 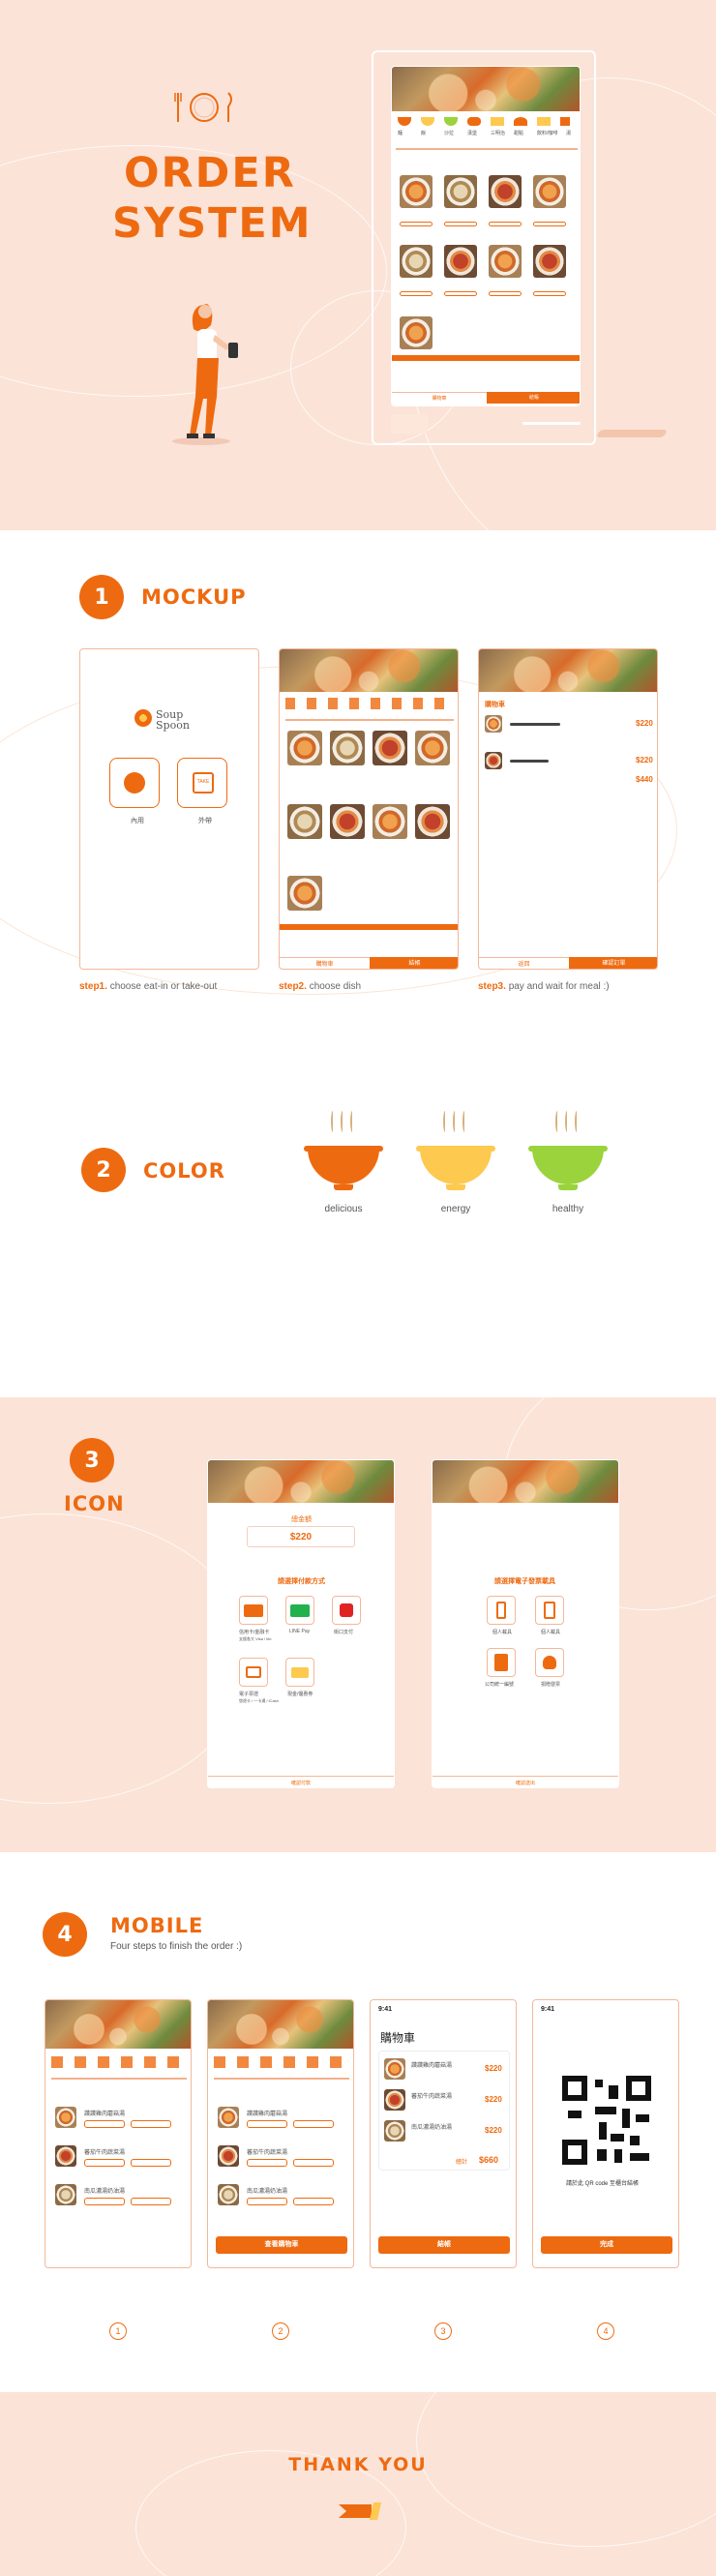 What do you see at coordinates (267, 2114) in the screenshot?
I see `menu-item-name: 讚讚雞肉蘑菇湯` at bounding box center [267, 2114].